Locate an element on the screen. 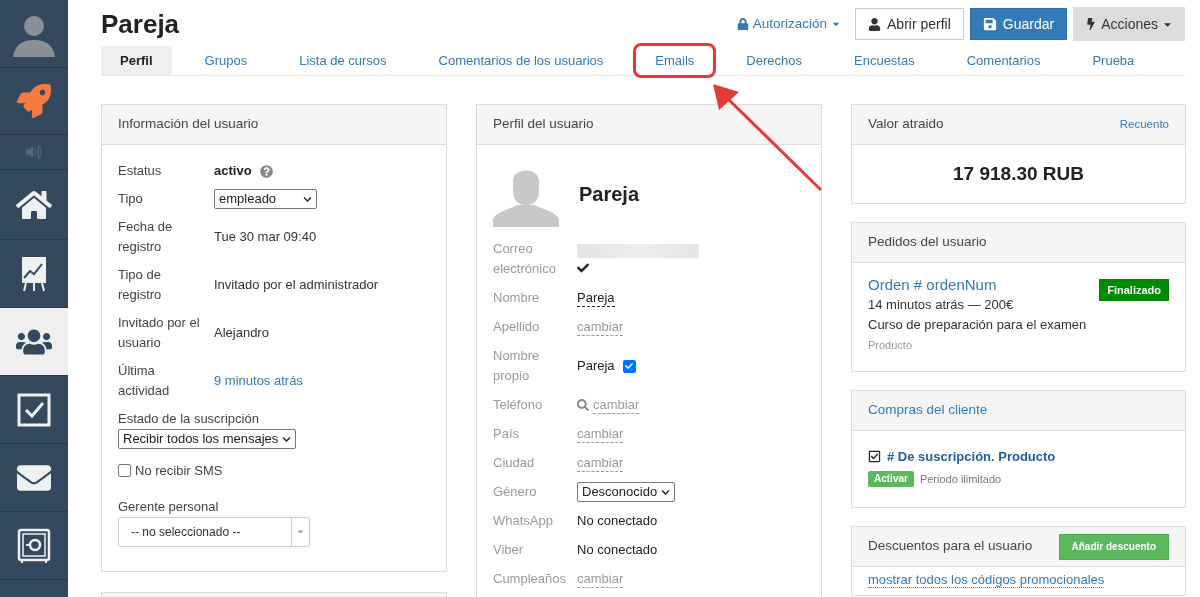 The height and width of the screenshot is (597, 1200). search-icon is located at coordinates (583, 405).